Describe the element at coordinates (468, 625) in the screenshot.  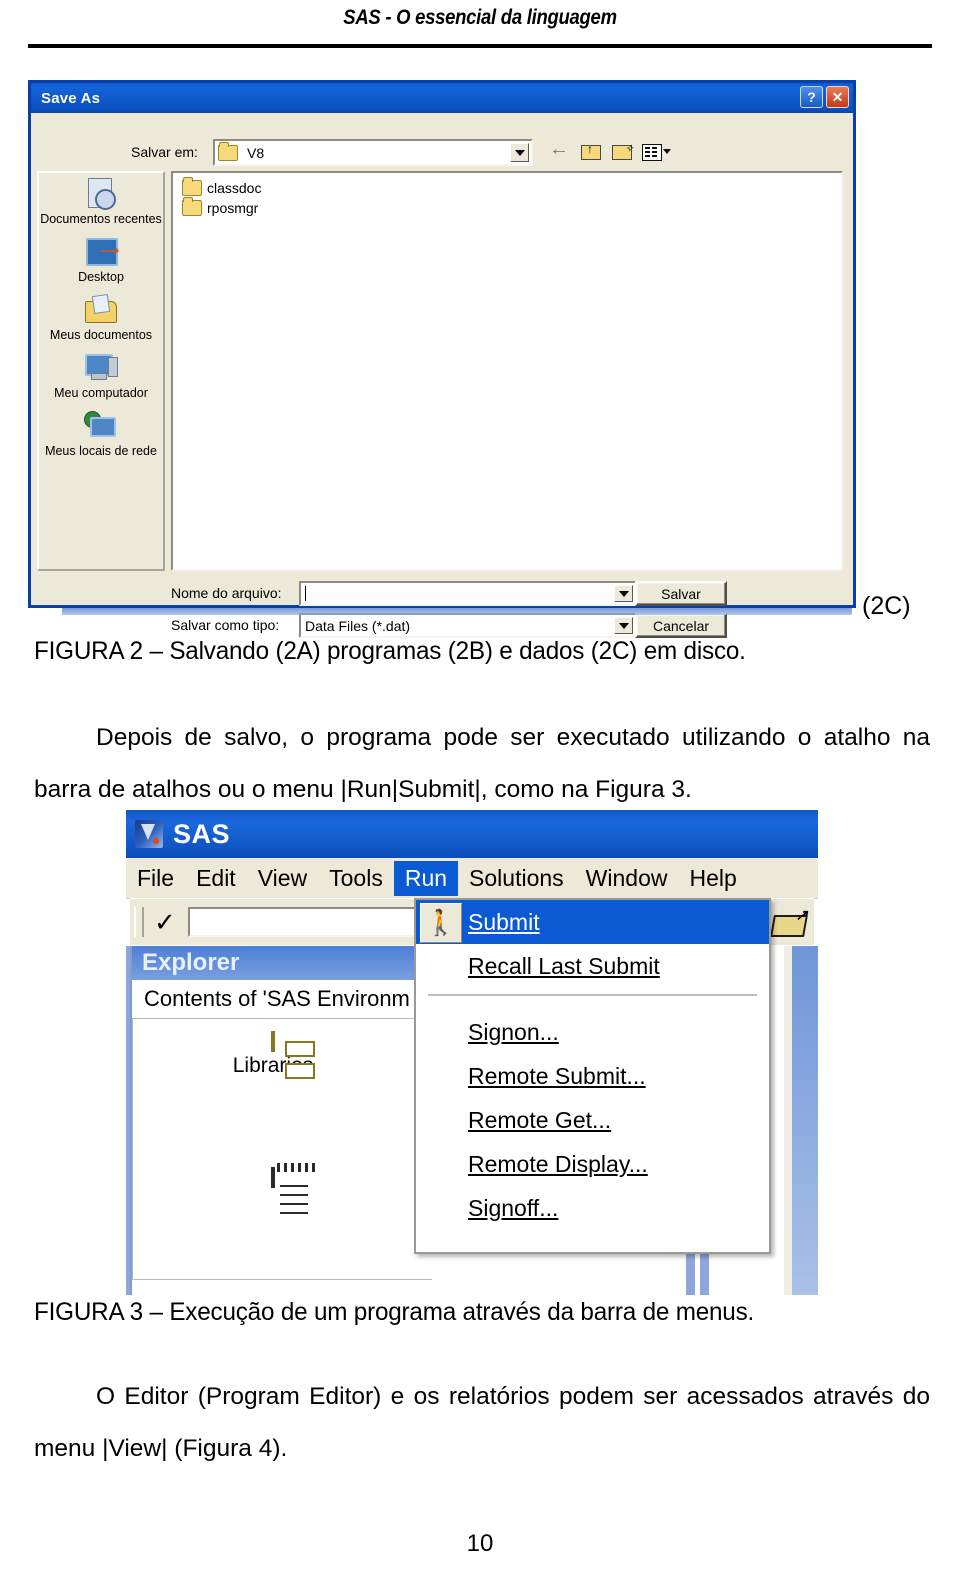
I see `file-type-select: Data Files (*.dat)` at that location.